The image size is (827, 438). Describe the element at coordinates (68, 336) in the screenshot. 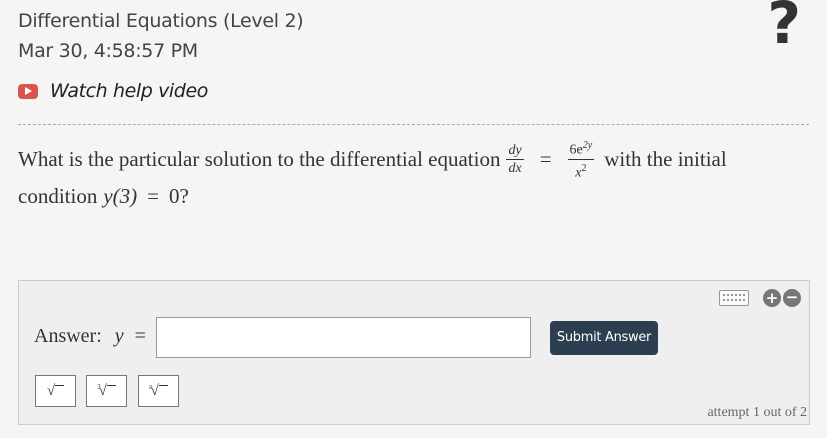

I see `answer-label-text: Answer:` at that location.